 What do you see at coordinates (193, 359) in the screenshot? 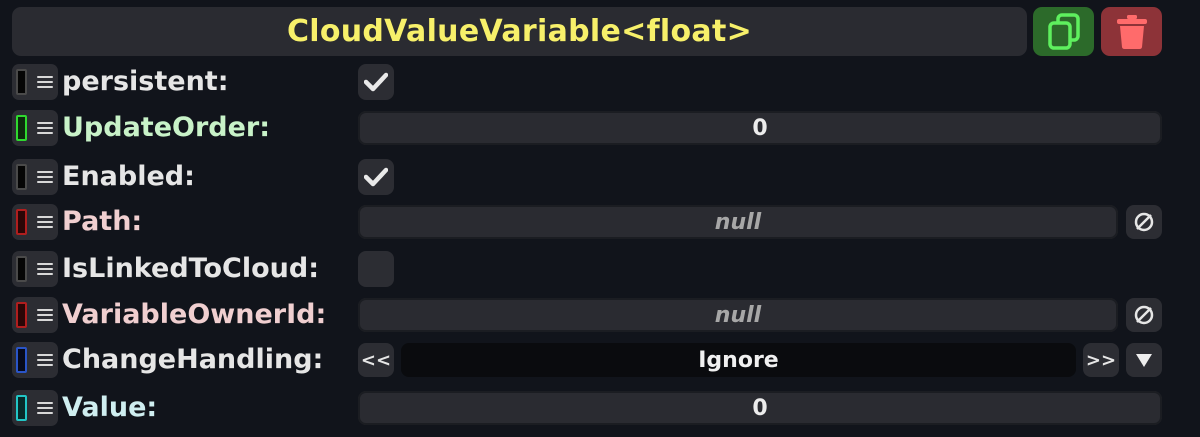
I see `field-label: ChangeHandling:` at bounding box center [193, 359].